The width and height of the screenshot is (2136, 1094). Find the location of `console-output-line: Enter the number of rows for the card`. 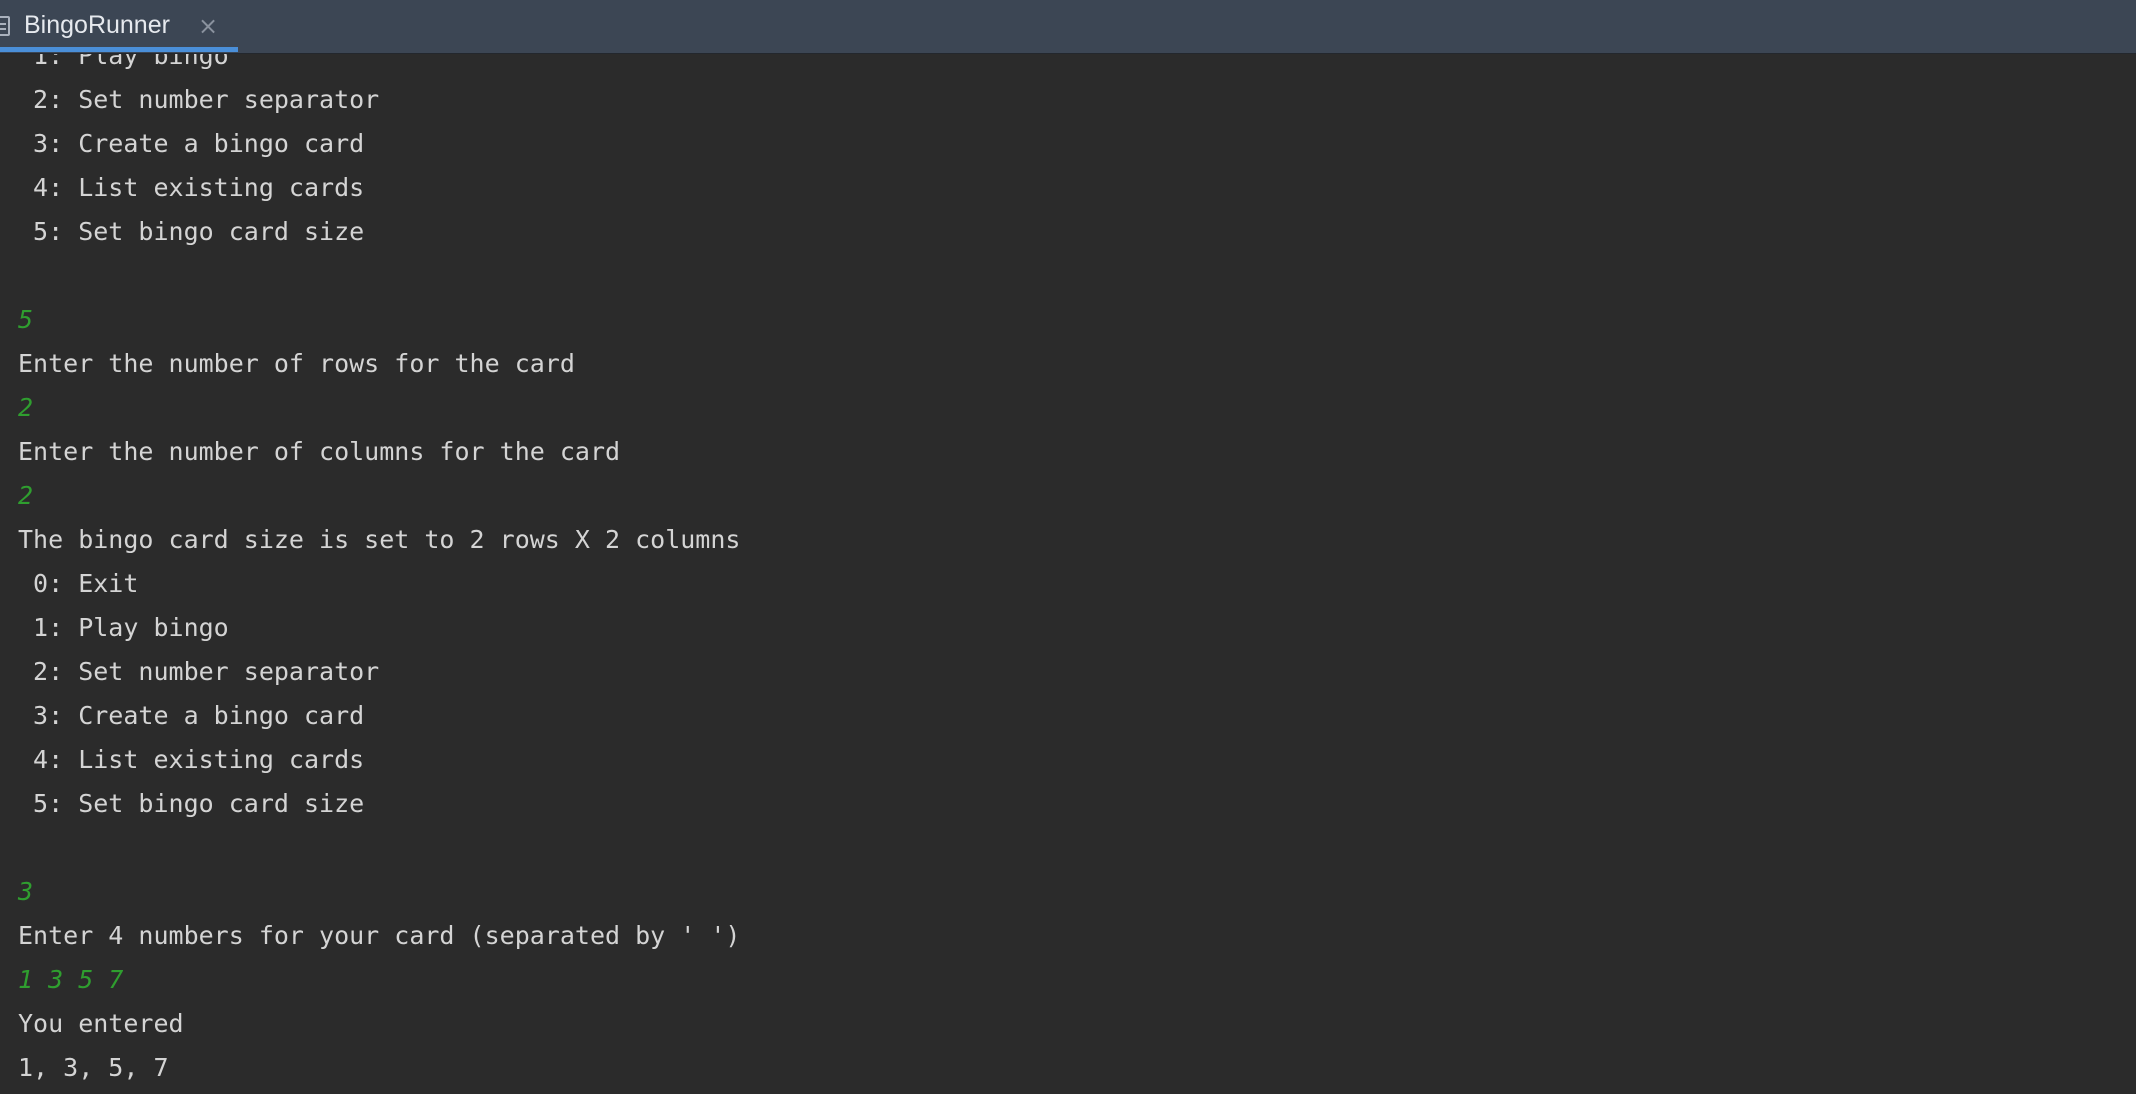

console-output-line: Enter the number of rows for the card is located at coordinates (296, 363).